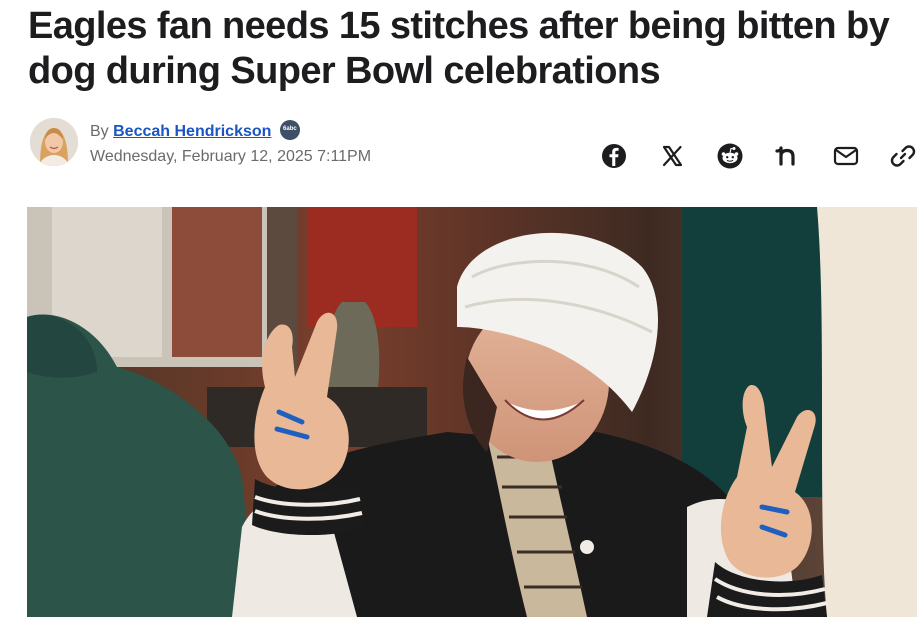  Describe the element at coordinates (846, 156) in the screenshot. I see `email-icon` at that location.